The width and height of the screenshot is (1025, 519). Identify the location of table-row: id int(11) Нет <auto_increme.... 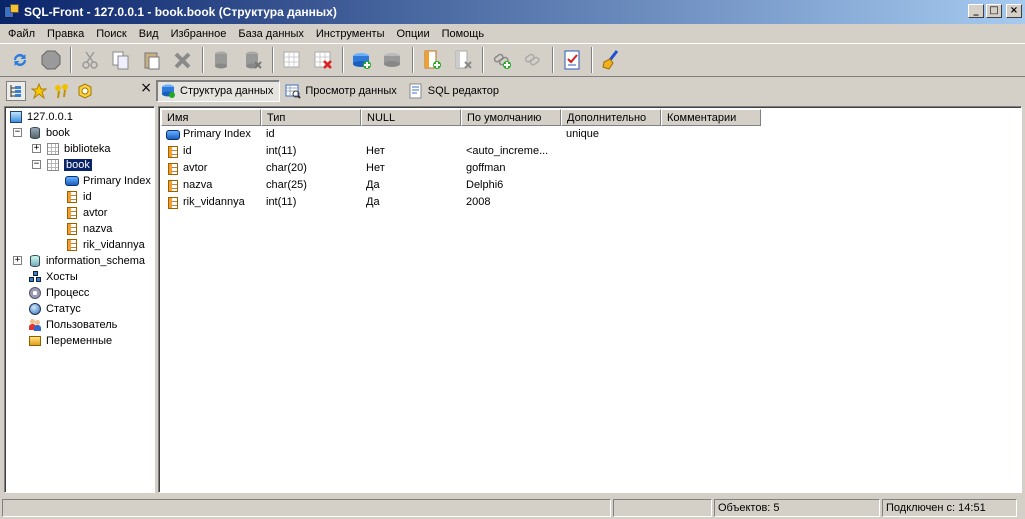
(411, 151).